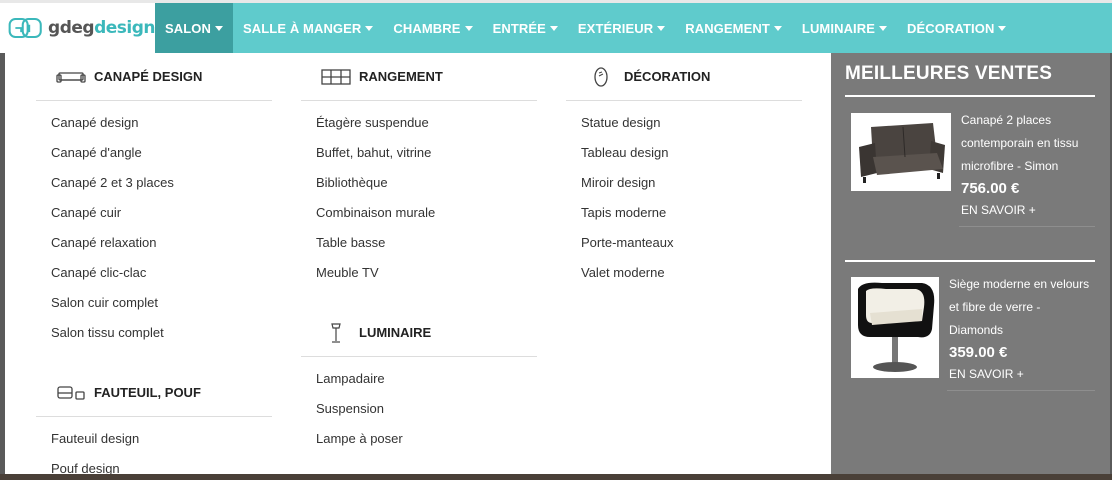 This screenshot has width=1112, height=480. I want to click on chair-photo-icon, so click(895, 327).